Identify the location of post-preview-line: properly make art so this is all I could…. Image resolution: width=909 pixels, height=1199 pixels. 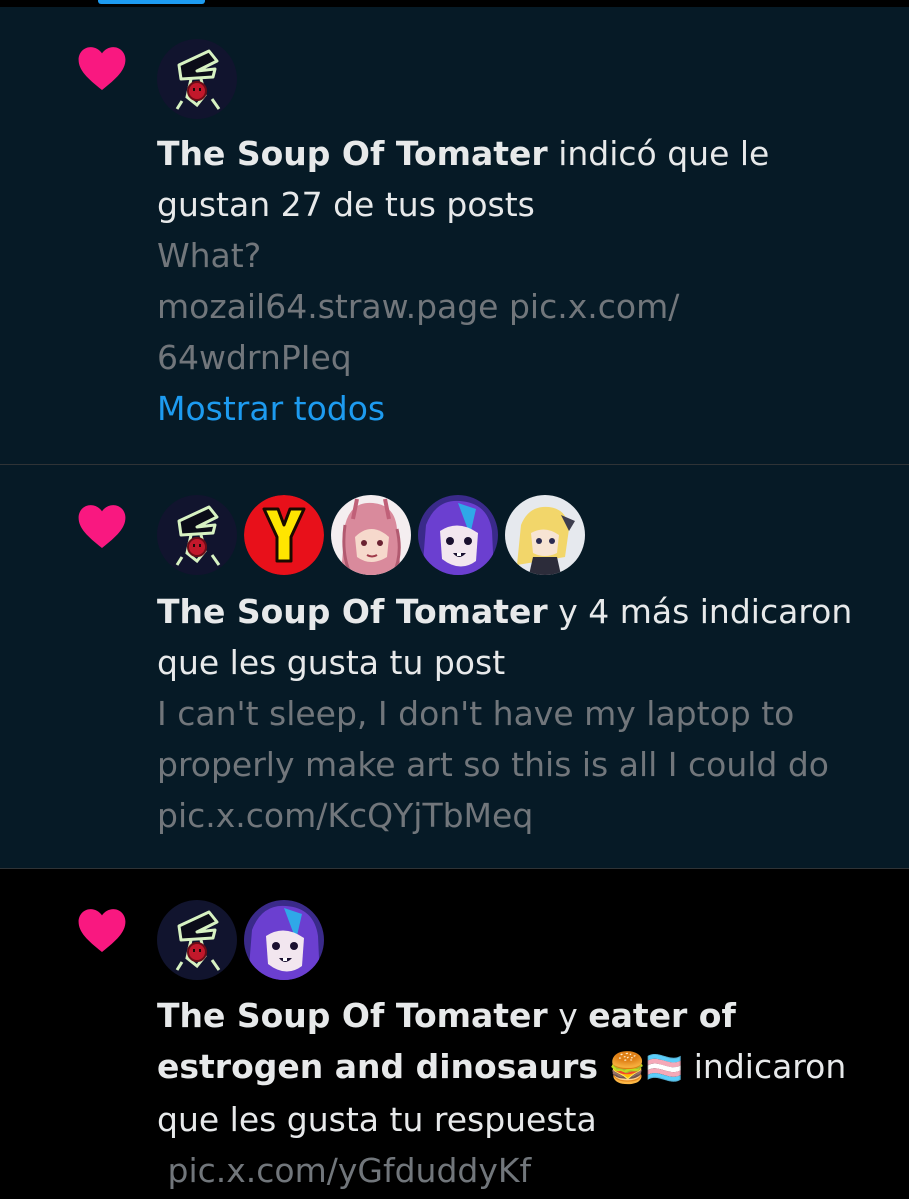
(493, 764).